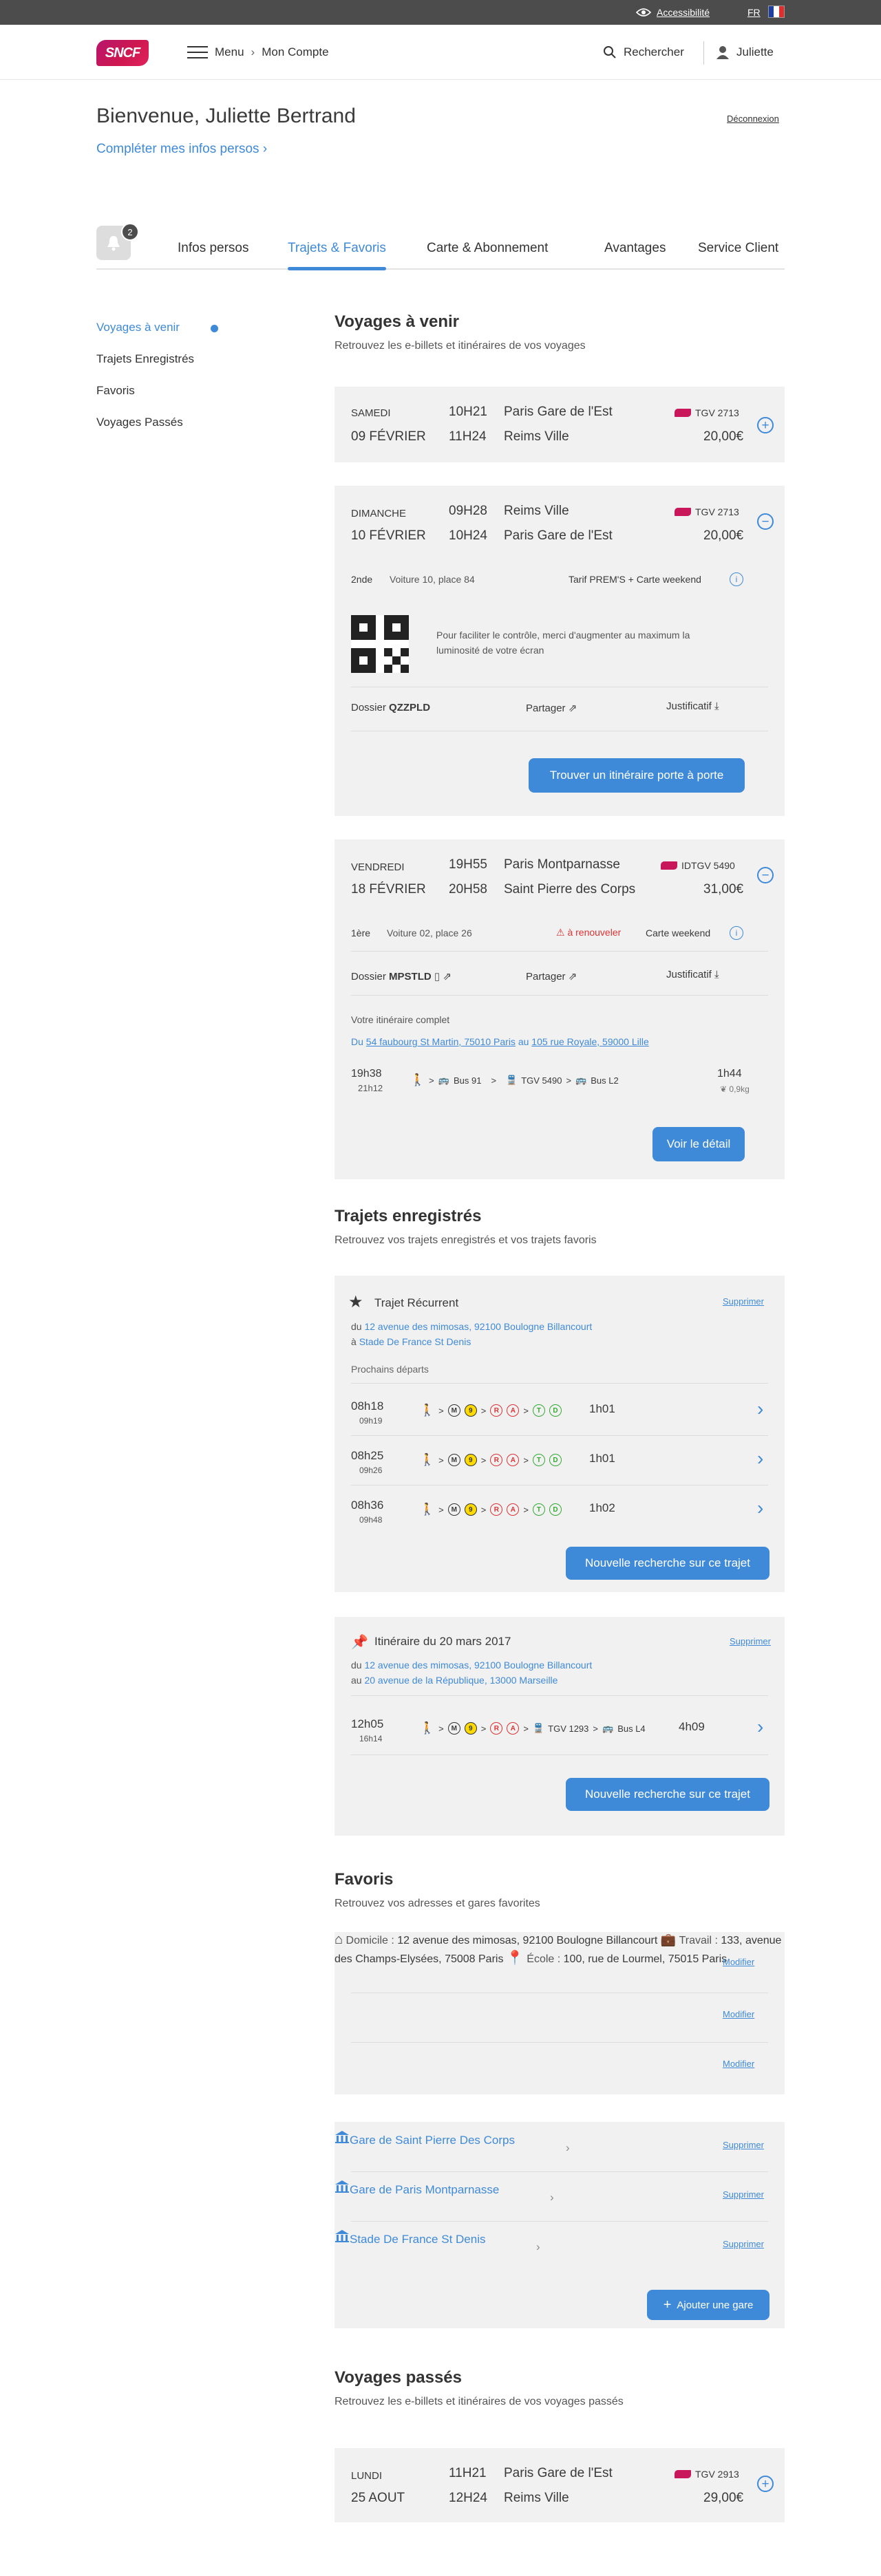  Describe the element at coordinates (115, 391) in the screenshot. I see `sidebar-item-favoris: Favoris` at that location.